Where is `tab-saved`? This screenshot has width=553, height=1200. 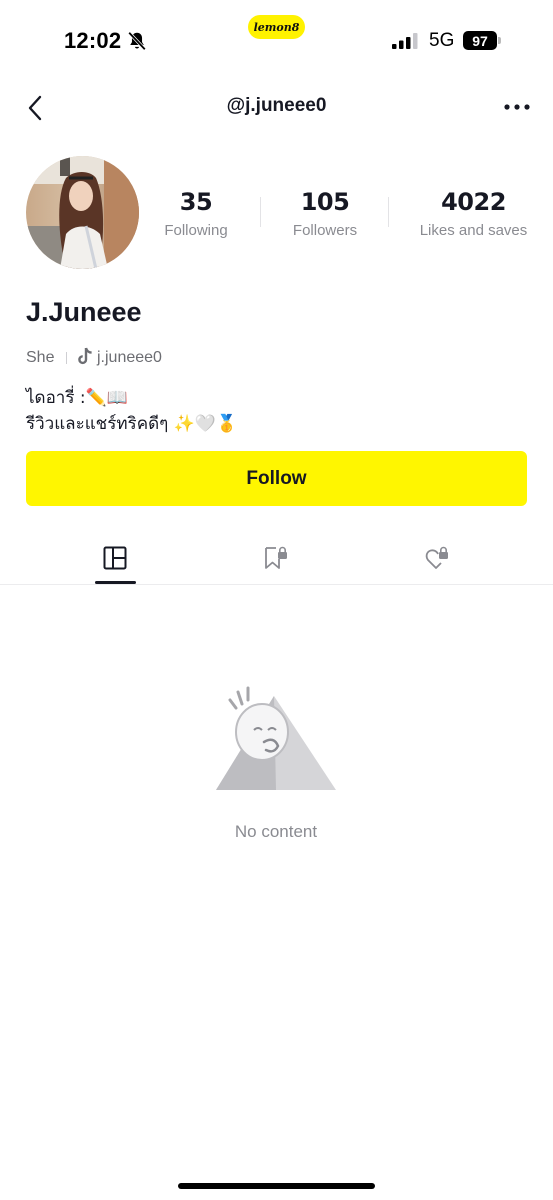
tab-saved is located at coordinates (276, 558).